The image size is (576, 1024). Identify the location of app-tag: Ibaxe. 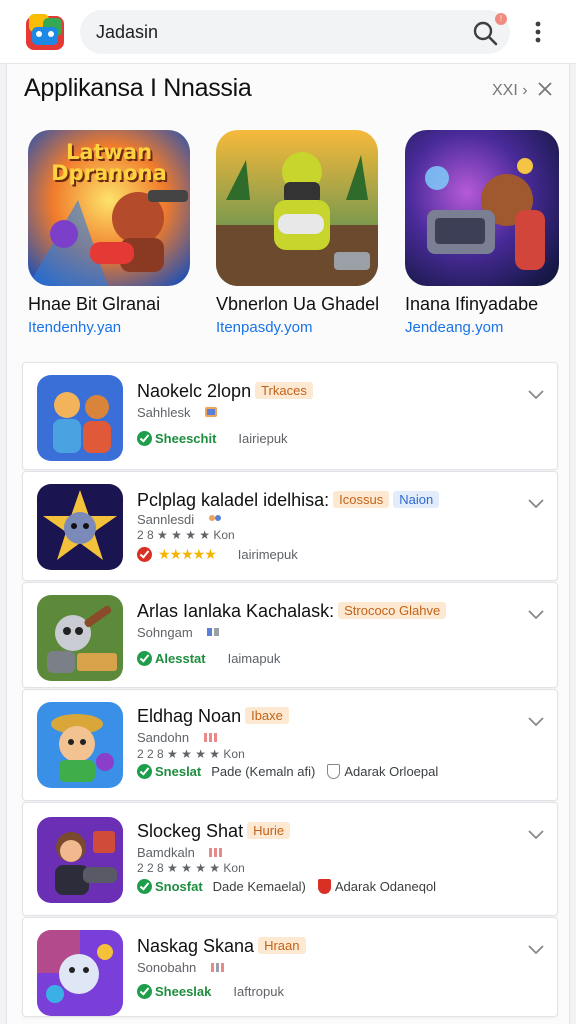
(267, 715).